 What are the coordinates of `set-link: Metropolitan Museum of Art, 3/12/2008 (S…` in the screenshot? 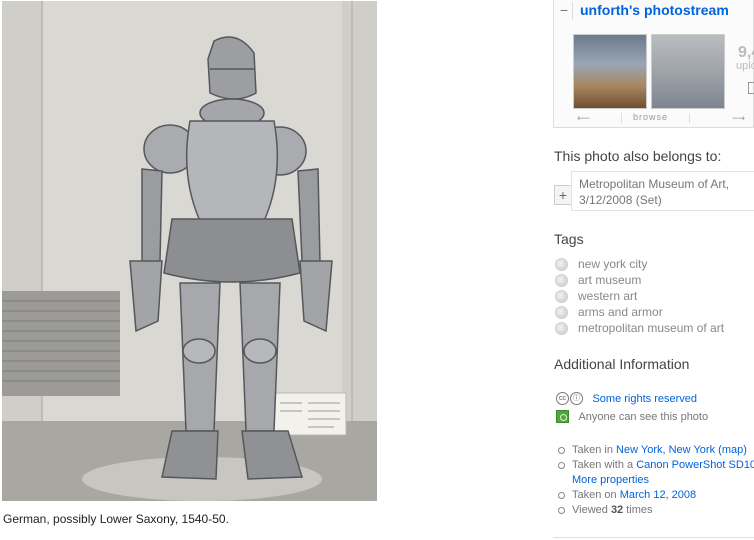 It's located at (662, 191).